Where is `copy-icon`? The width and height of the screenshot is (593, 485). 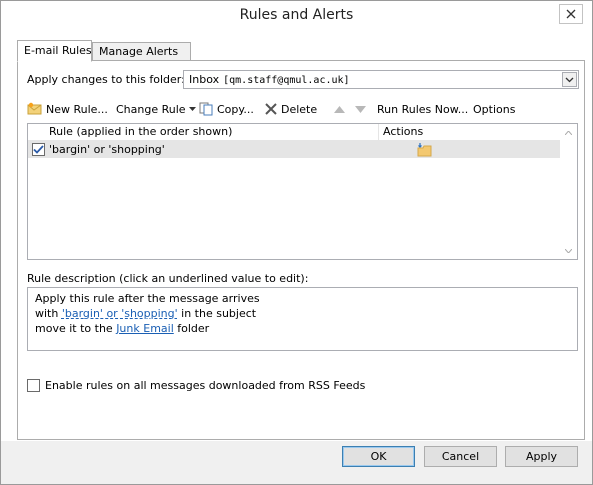 copy-icon is located at coordinates (206, 109).